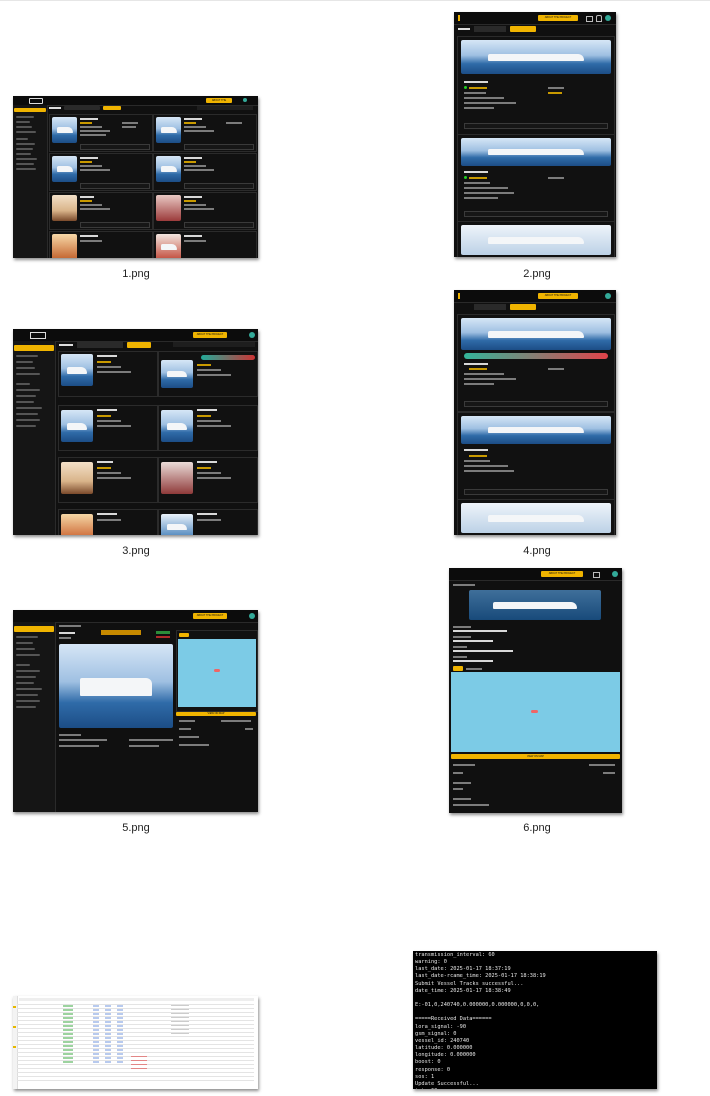  Describe the element at coordinates (463, 990) in the screenshot. I see `console-line: date_time: 2025-01-17 18:38:49` at that location.